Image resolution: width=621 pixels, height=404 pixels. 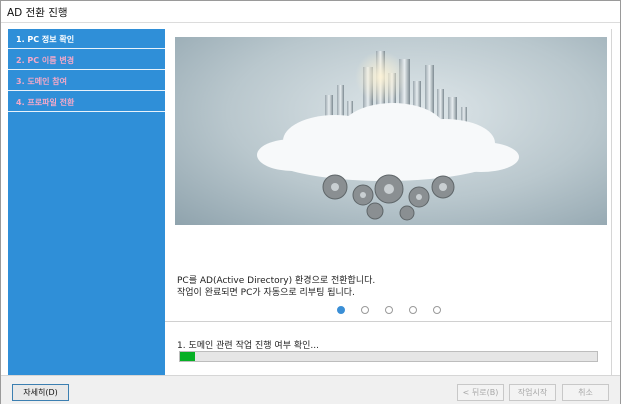 I want to click on progress-bar, so click(x=388, y=356).